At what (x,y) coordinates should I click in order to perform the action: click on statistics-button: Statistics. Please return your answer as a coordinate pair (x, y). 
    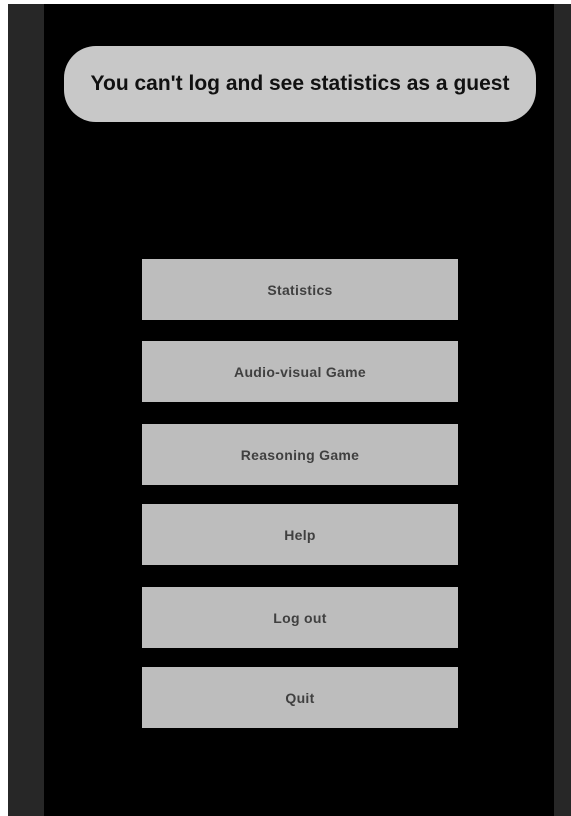
    Looking at the image, I should click on (300, 289).